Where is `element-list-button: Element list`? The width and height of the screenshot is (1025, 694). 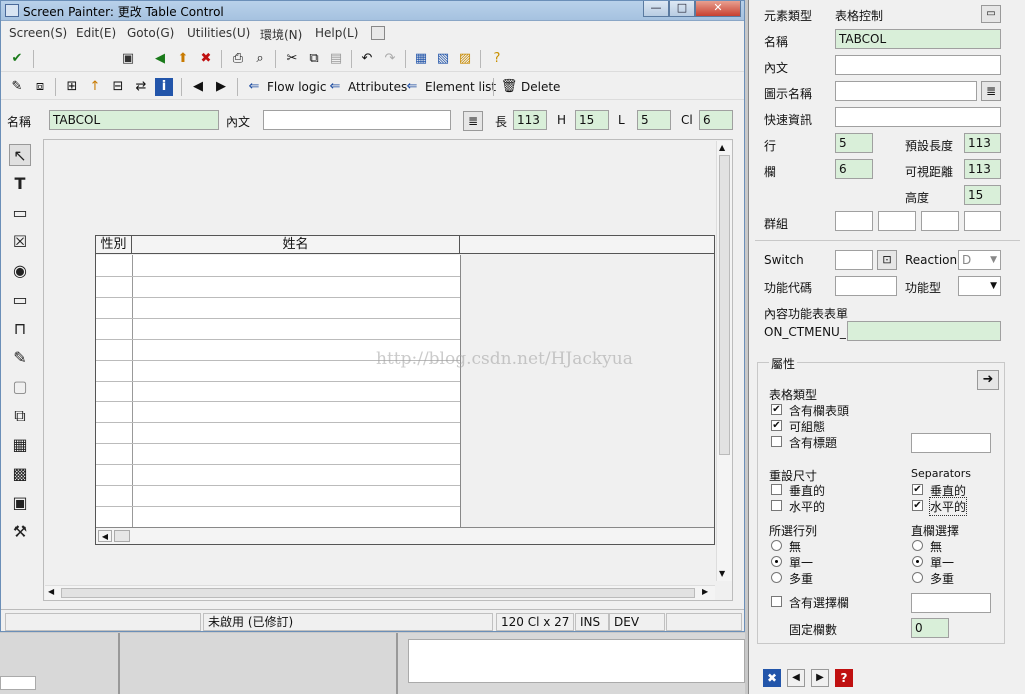
element-list-button: Element list is located at coordinates (460, 87).